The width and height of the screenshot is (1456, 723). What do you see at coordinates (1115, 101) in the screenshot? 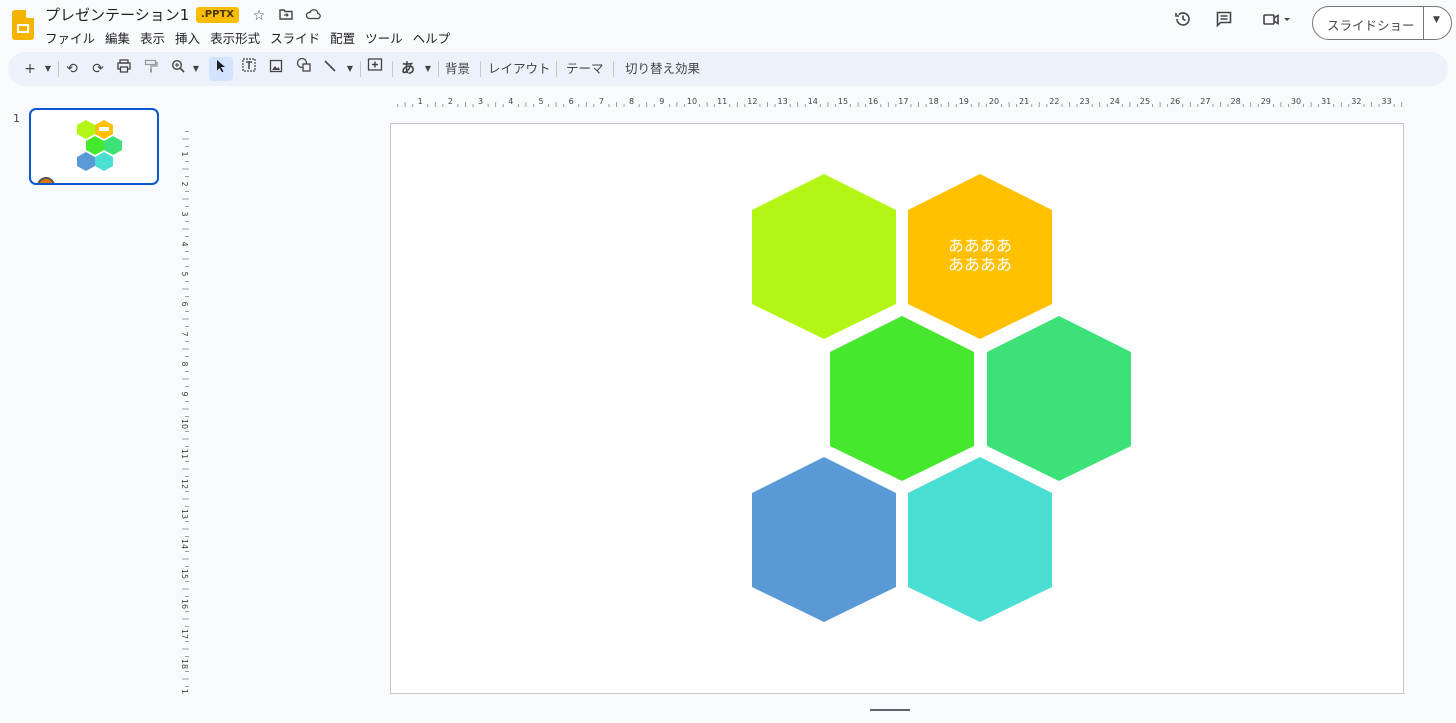
I see `ruler-label: 24` at bounding box center [1115, 101].